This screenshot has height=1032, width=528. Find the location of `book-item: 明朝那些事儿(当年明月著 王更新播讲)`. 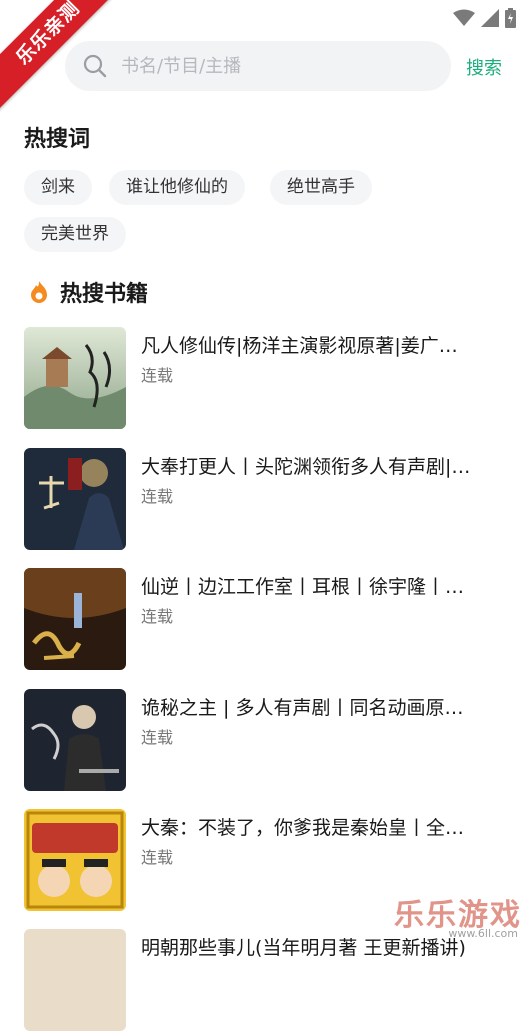

book-item: 明朝那些事儿(当年明月著 王更新播讲) is located at coordinates (264, 980).